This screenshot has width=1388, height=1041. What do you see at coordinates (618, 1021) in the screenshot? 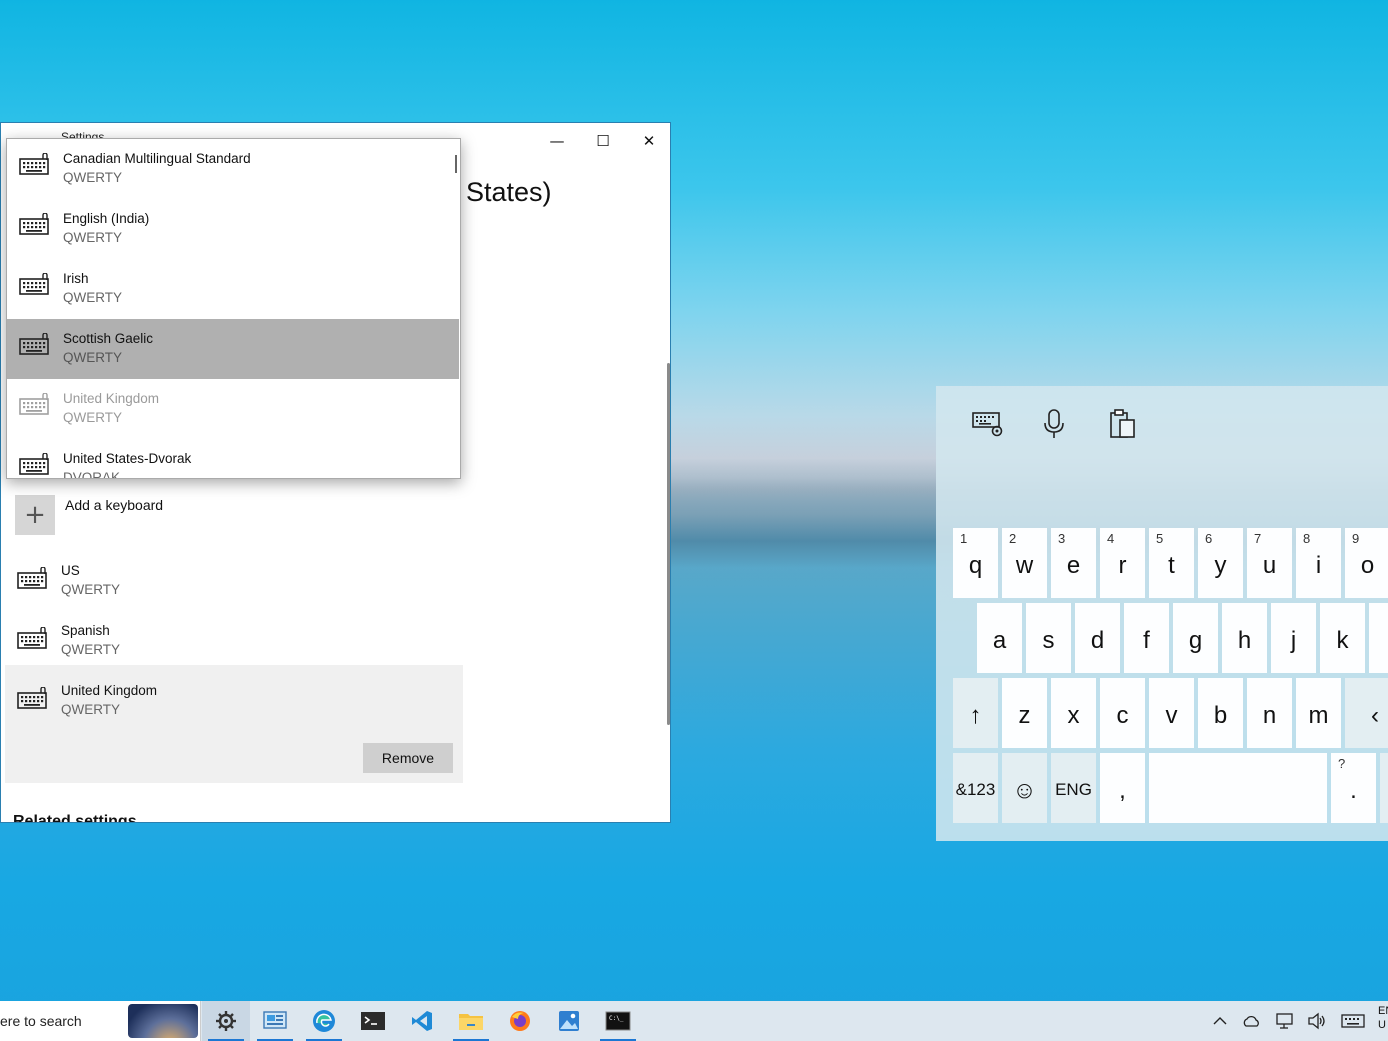
I see `command-prompt-icon: C:\_` at bounding box center [618, 1021].